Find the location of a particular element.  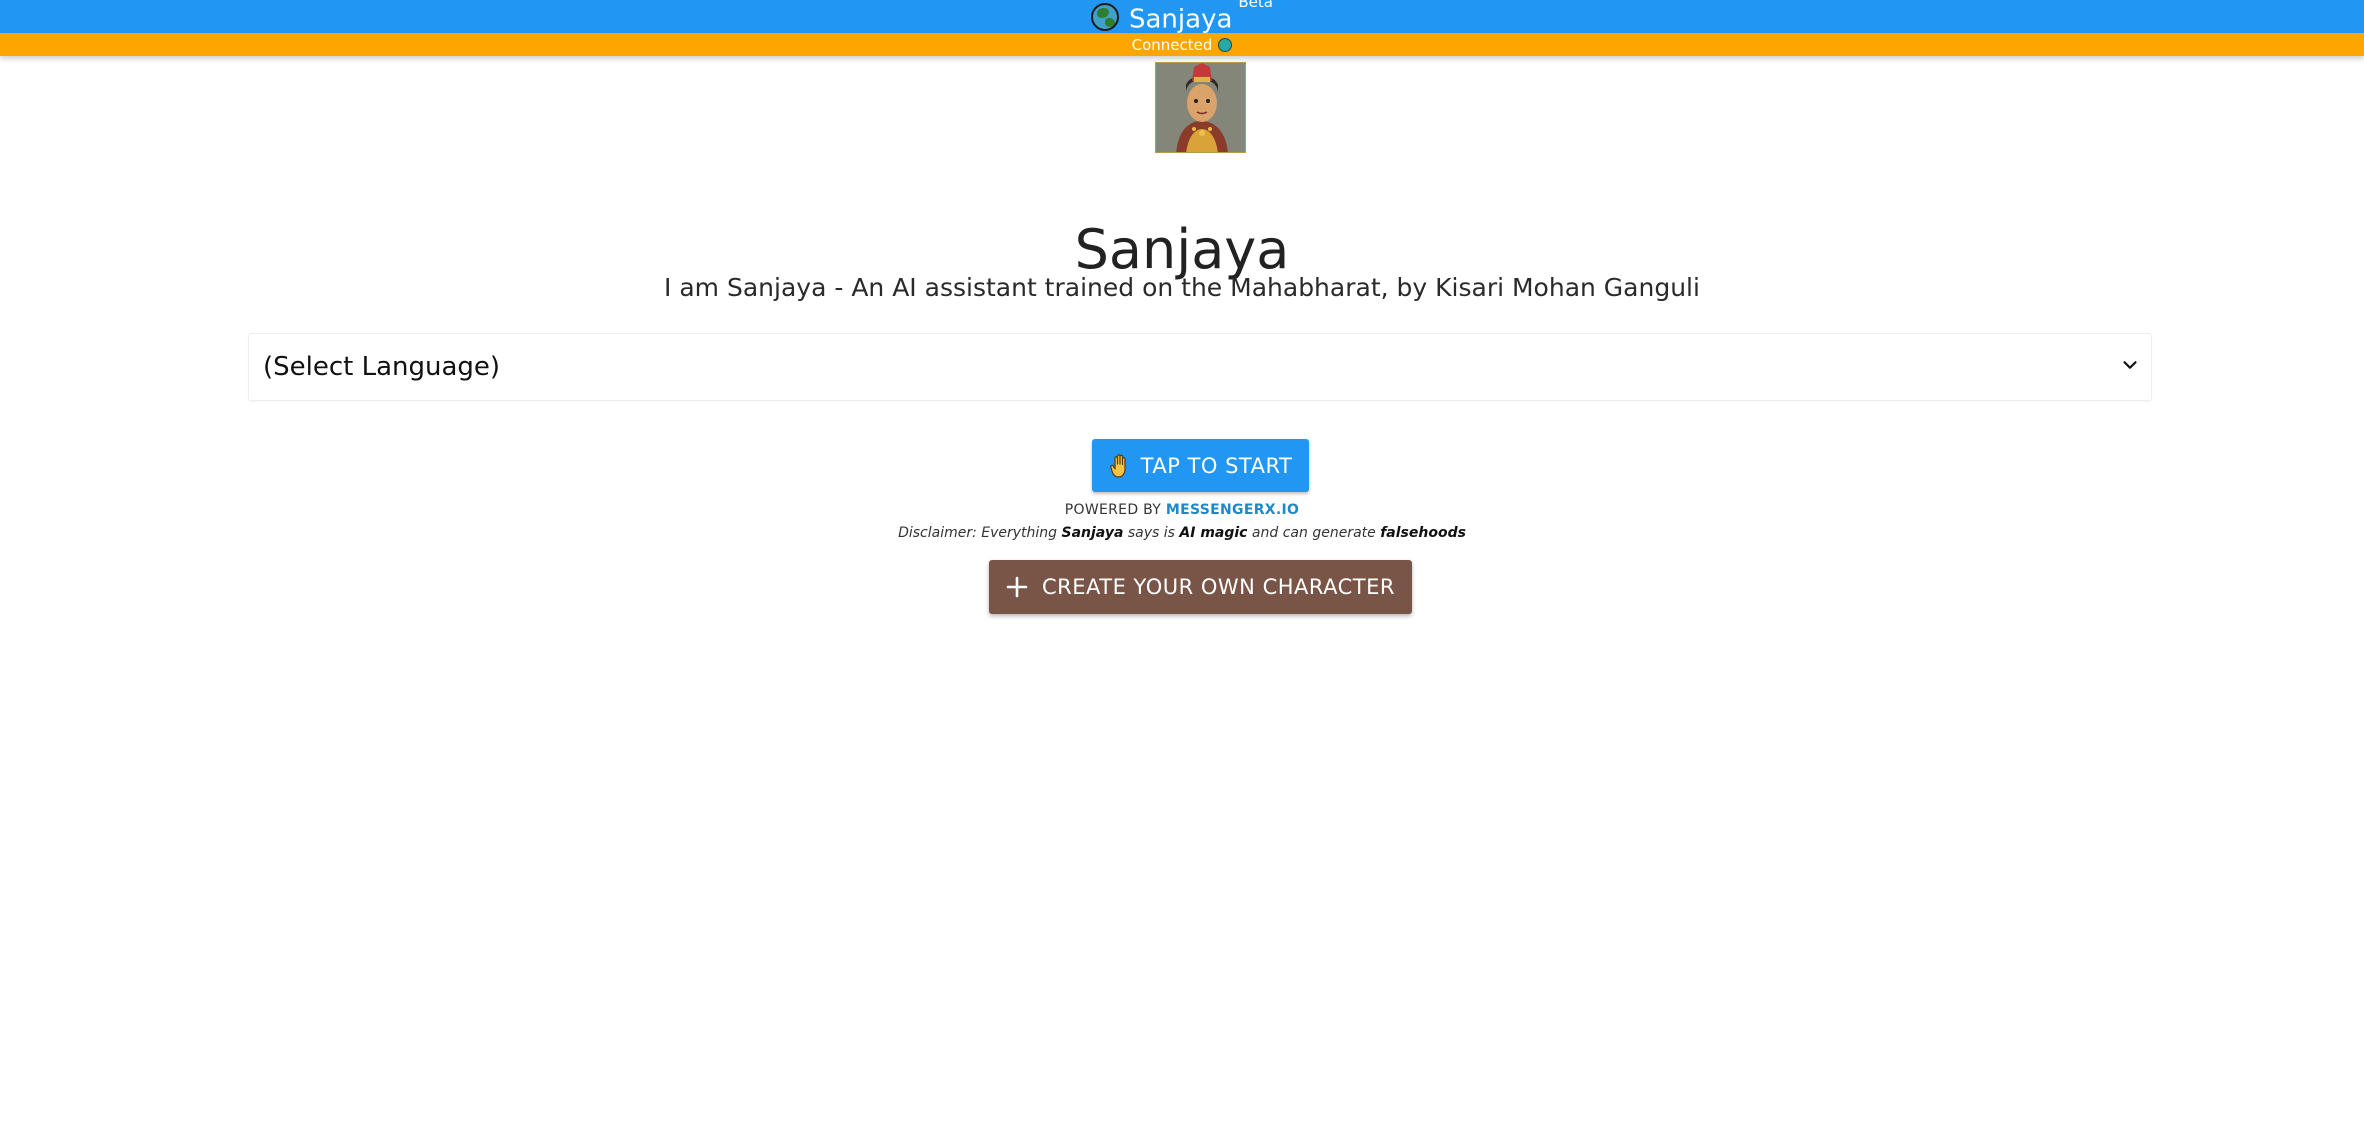

app-bar: Sanjaya Beta is located at coordinates (1182, 18).